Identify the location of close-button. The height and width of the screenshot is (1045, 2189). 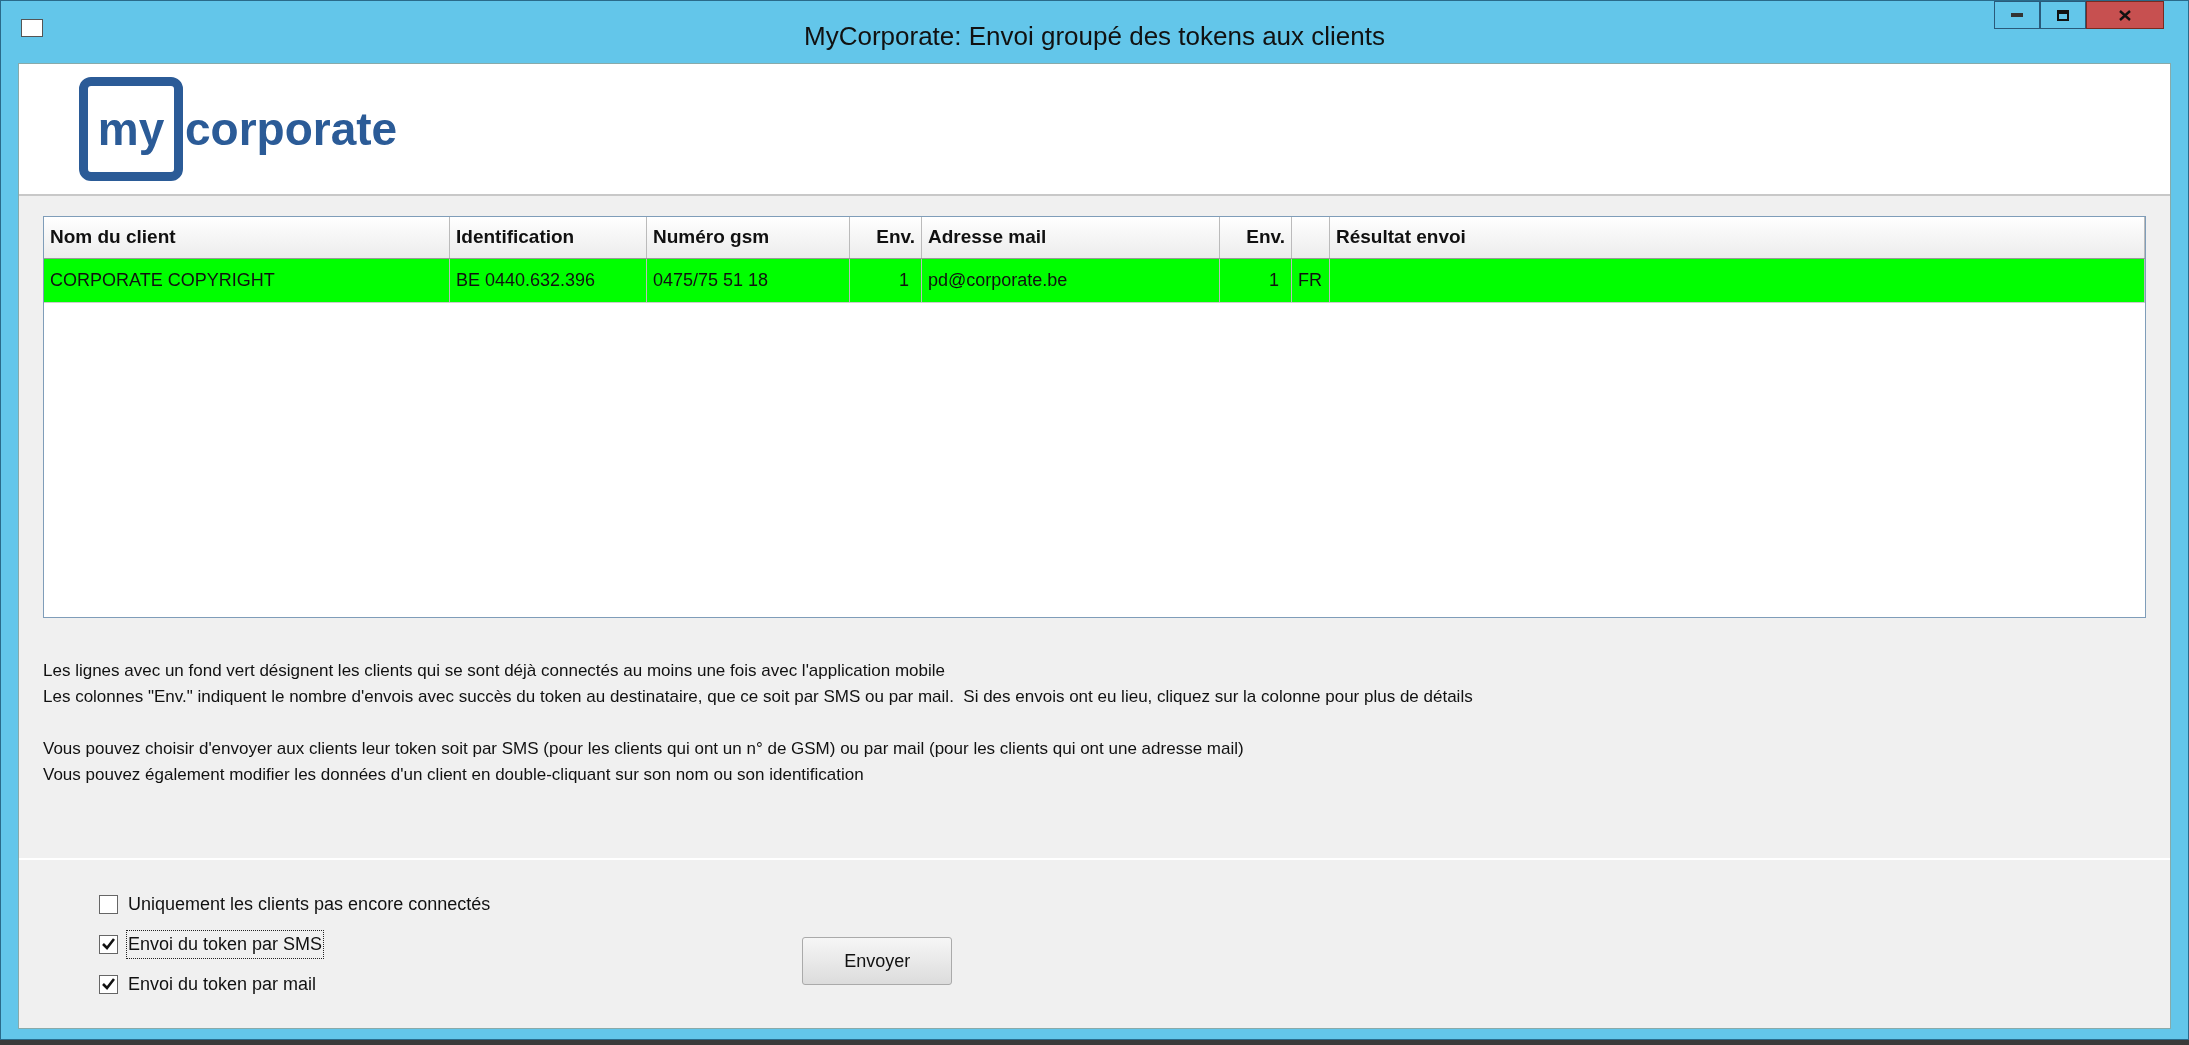
(2125, 15).